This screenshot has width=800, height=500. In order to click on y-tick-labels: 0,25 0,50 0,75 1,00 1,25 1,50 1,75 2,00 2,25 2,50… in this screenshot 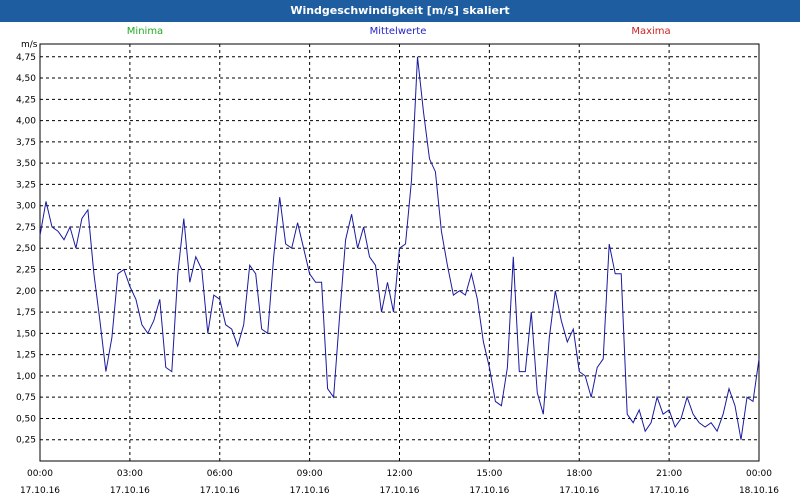, I will do `click(26, 249)`.